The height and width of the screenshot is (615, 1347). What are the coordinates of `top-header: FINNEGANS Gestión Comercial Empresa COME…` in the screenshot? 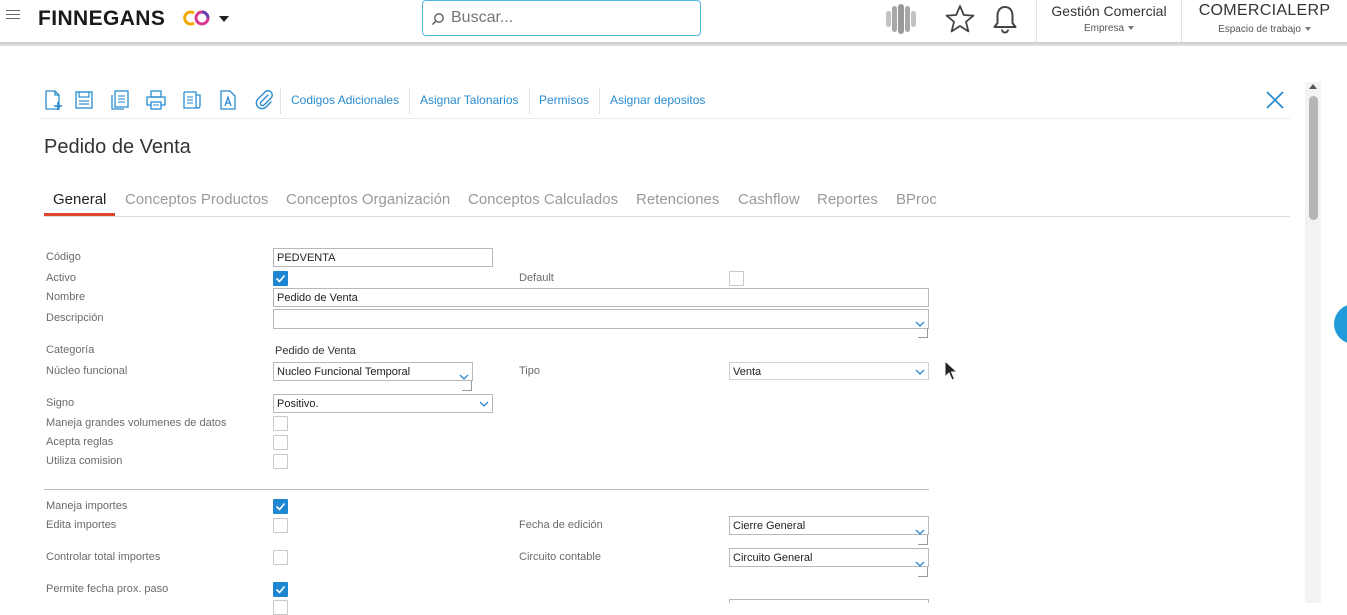 It's located at (673, 21).